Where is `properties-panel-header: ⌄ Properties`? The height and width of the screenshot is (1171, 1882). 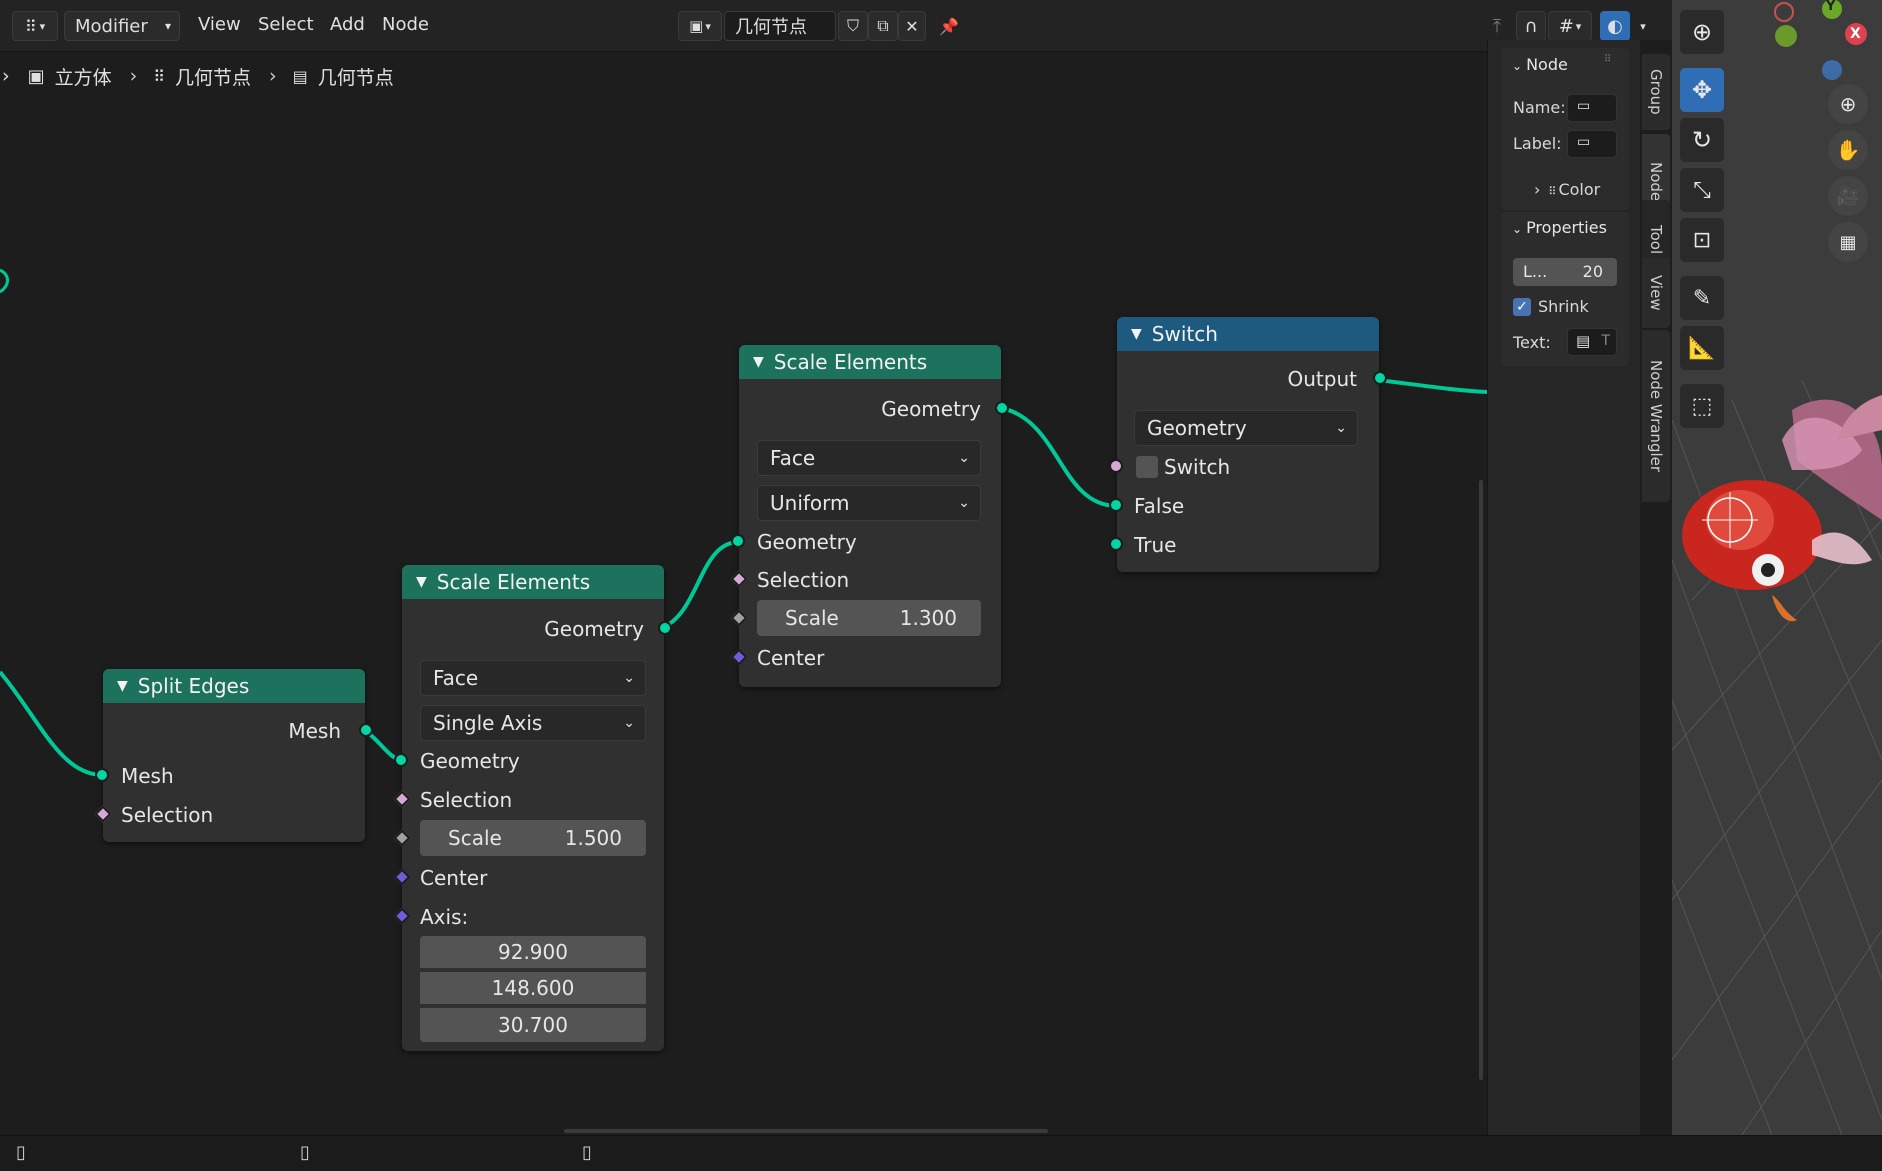
properties-panel-header: ⌄ Properties is located at coordinates (1559, 227).